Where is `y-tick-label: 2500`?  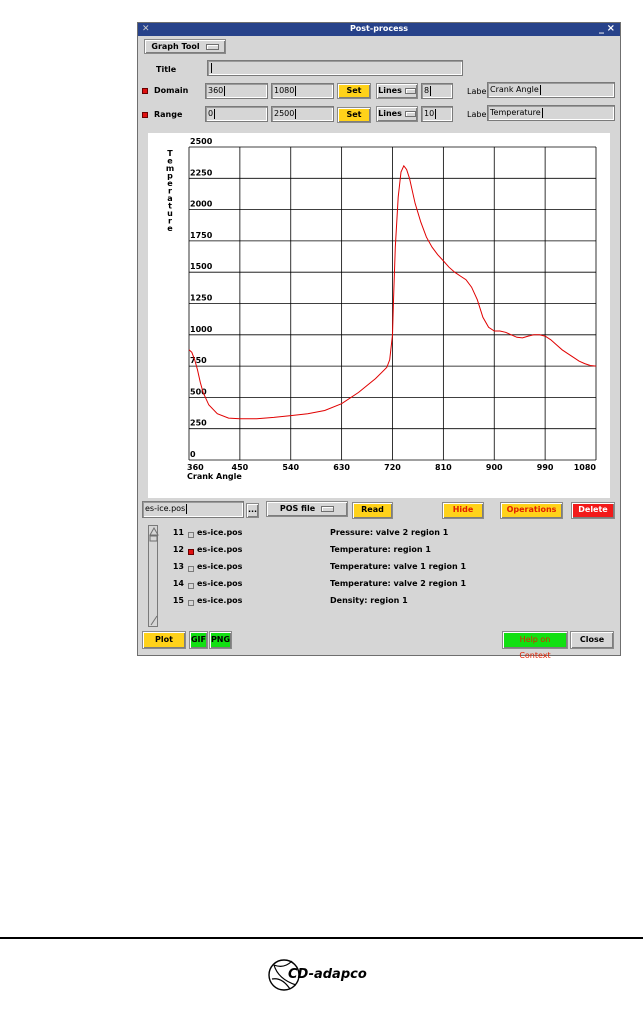 y-tick-label: 2500 is located at coordinates (201, 141).